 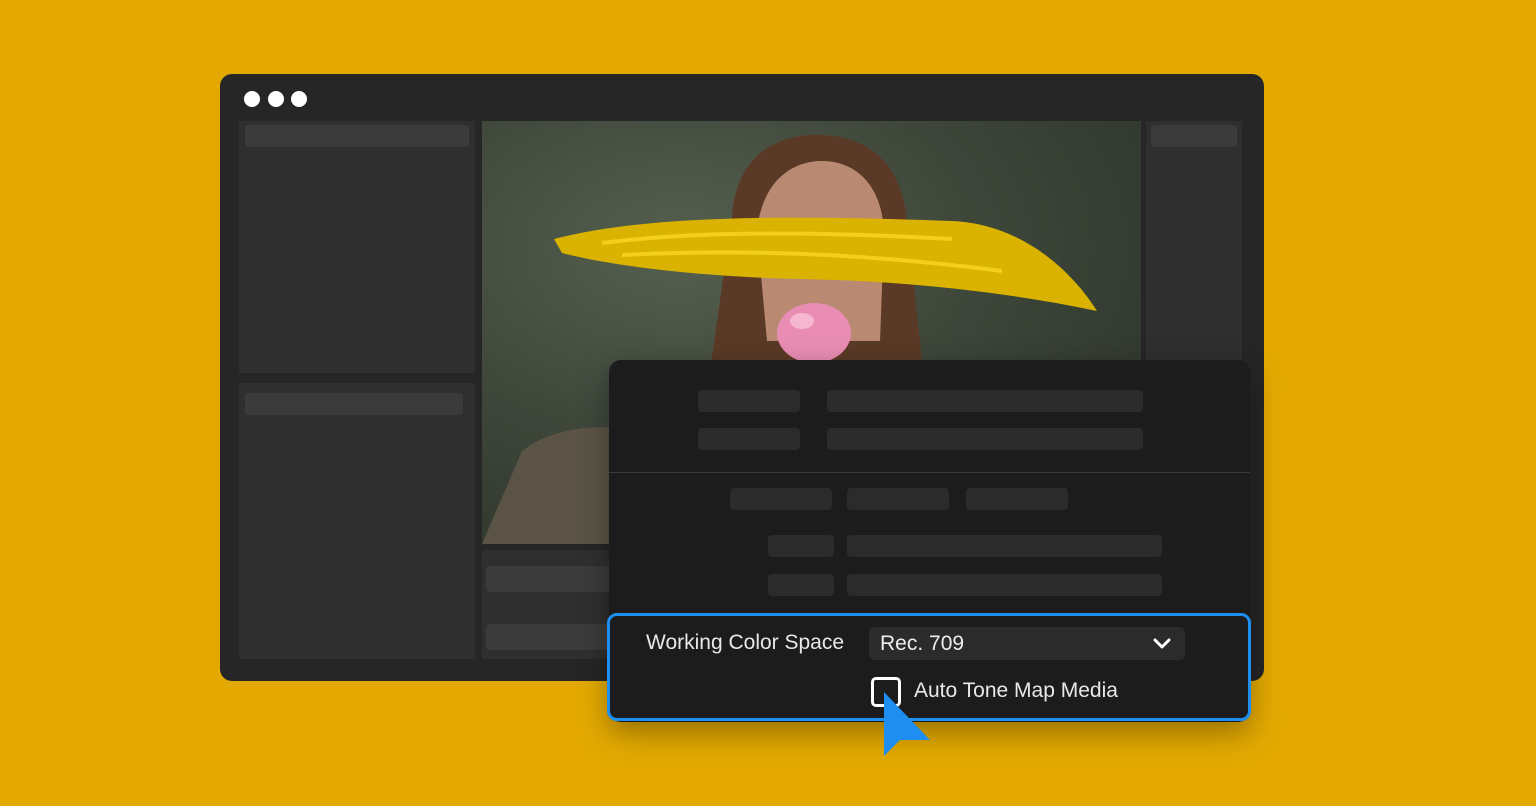 I want to click on auto-tone-map-label: Auto Tone Map Media, so click(x=1016, y=691).